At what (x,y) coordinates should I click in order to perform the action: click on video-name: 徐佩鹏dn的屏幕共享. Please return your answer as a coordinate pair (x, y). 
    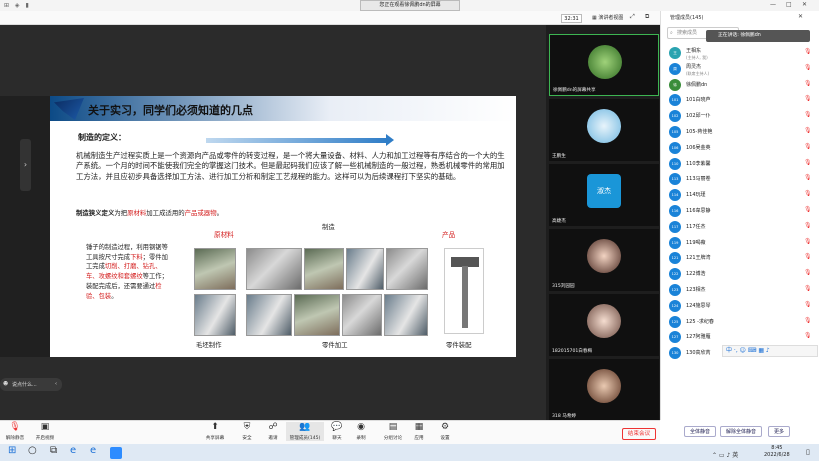
    Looking at the image, I should click on (574, 90).